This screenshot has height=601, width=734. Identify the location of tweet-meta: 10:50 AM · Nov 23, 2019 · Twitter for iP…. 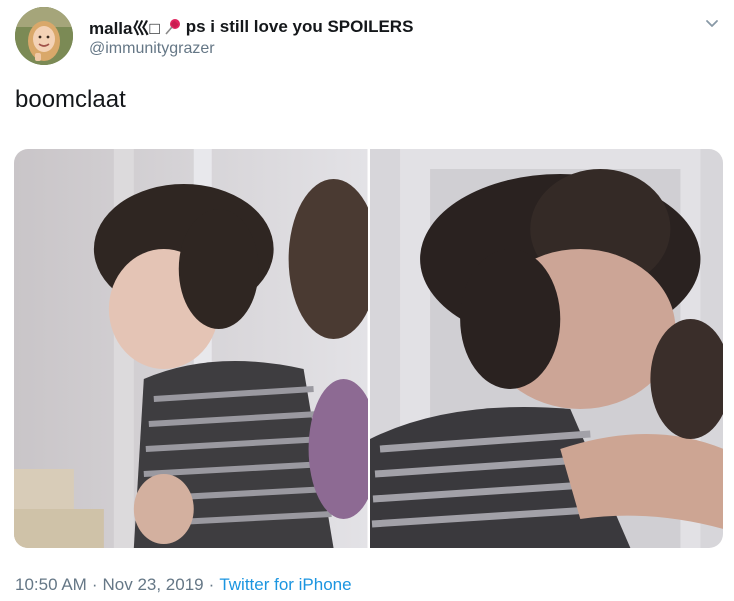
(183, 585).